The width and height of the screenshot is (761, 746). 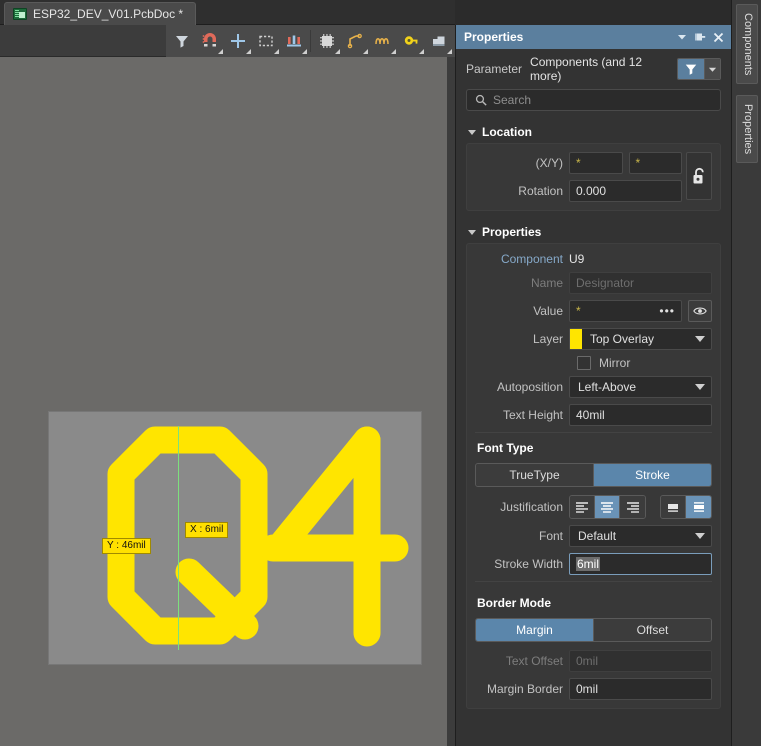 What do you see at coordinates (528, 564) in the screenshot?
I see `stroke-width-label: Stroke Width` at bounding box center [528, 564].